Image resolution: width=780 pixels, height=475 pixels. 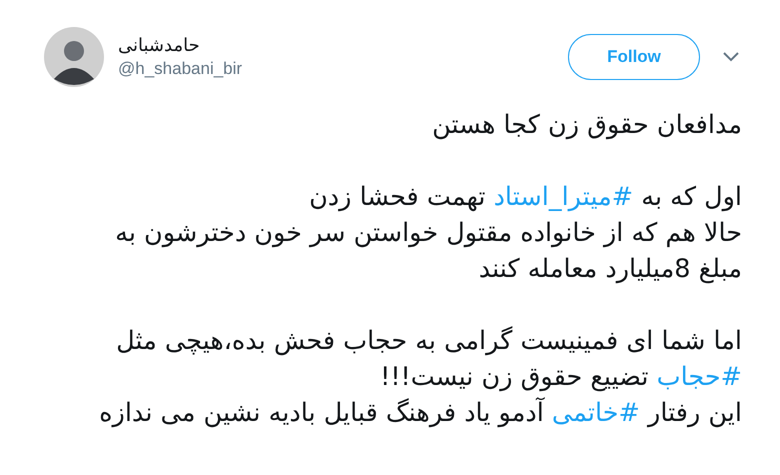 What do you see at coordinates (587, 125) in the screenshot?
I see `tweet-text: مدافعان حقوق زن کجا هستن` at bounding box center [587, 125].